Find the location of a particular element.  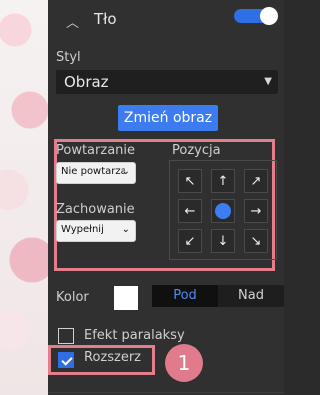

chevron-up-icon: ︿ is located at coordinates (72, 21).